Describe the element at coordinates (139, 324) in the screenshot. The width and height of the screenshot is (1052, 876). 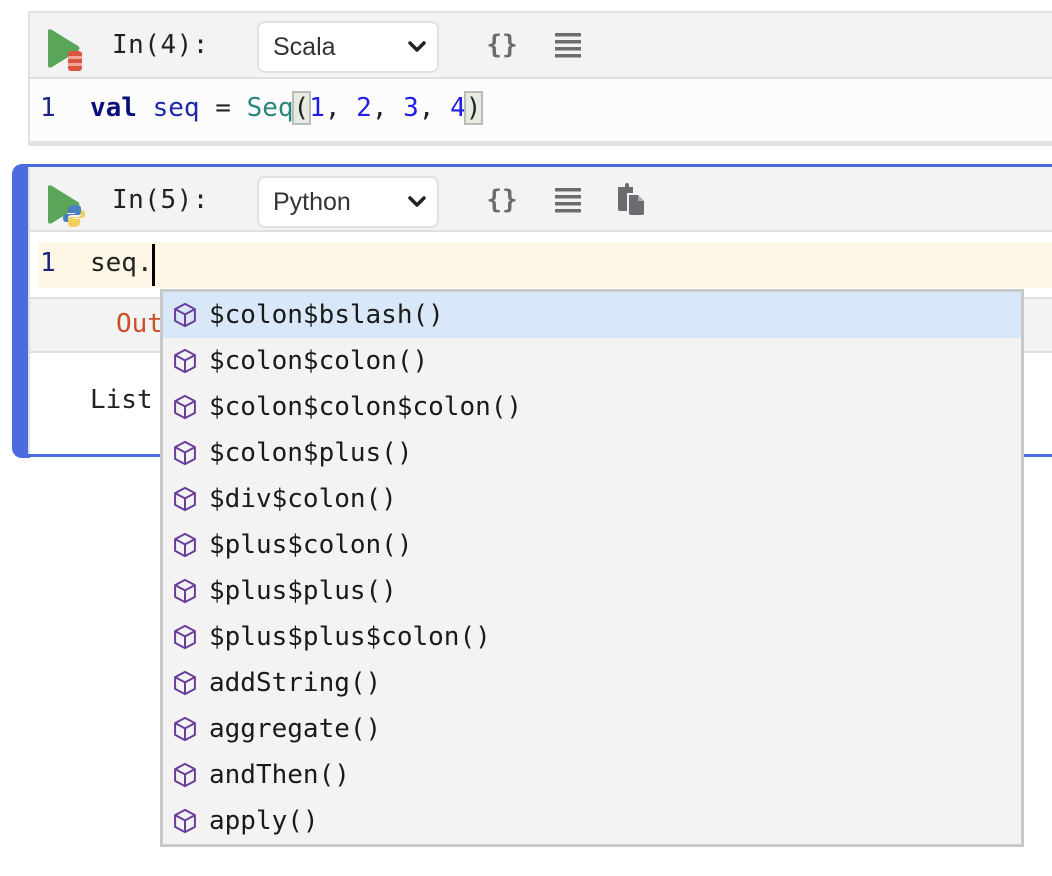
I see `output-label: Out` at that location.